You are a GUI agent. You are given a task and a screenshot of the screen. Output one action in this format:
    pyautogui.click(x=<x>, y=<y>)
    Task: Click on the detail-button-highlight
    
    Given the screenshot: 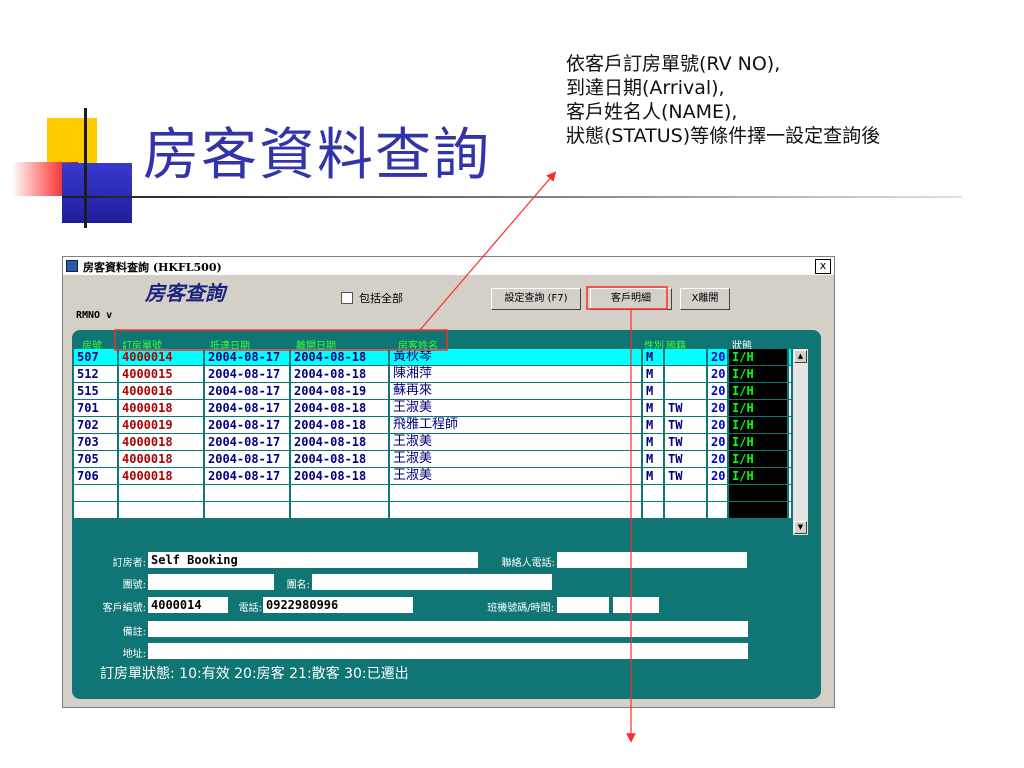 What is the action you would take?
    pyautogui.click(x=627, y=298)
    